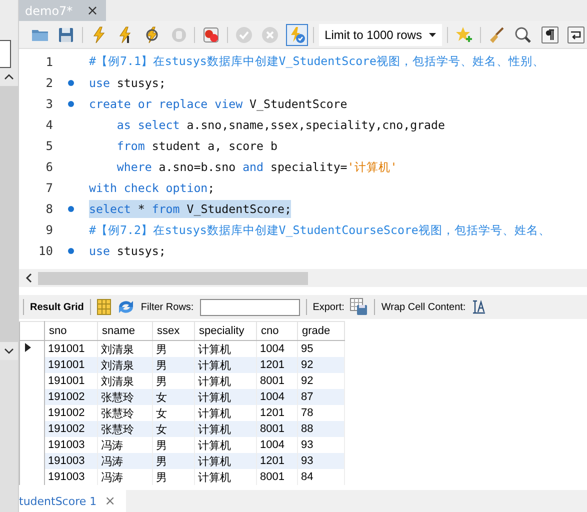 The width and height of the screenshot is (587, 512). I want to click on refresh-icon, so click(125, 307).